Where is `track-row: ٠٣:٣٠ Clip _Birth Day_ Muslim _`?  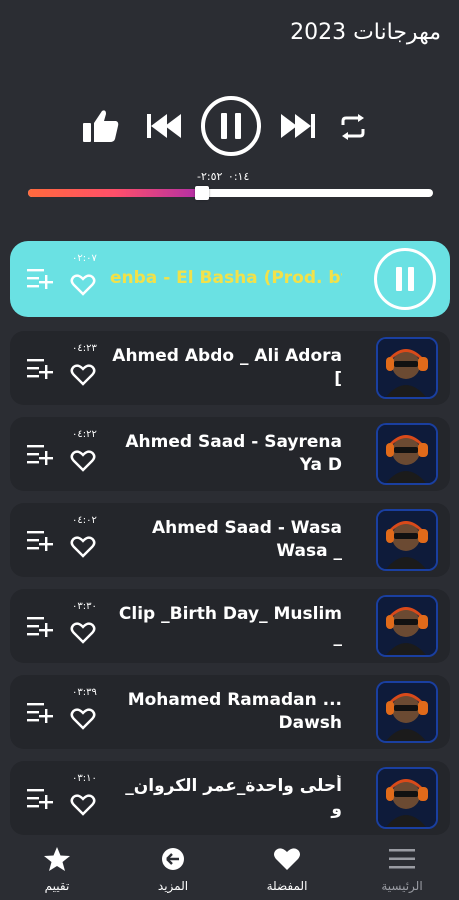 track-row: ٠٣:٣٠ Clip _Birth Day_ Muslim _ is located at coordinates (230, 626).